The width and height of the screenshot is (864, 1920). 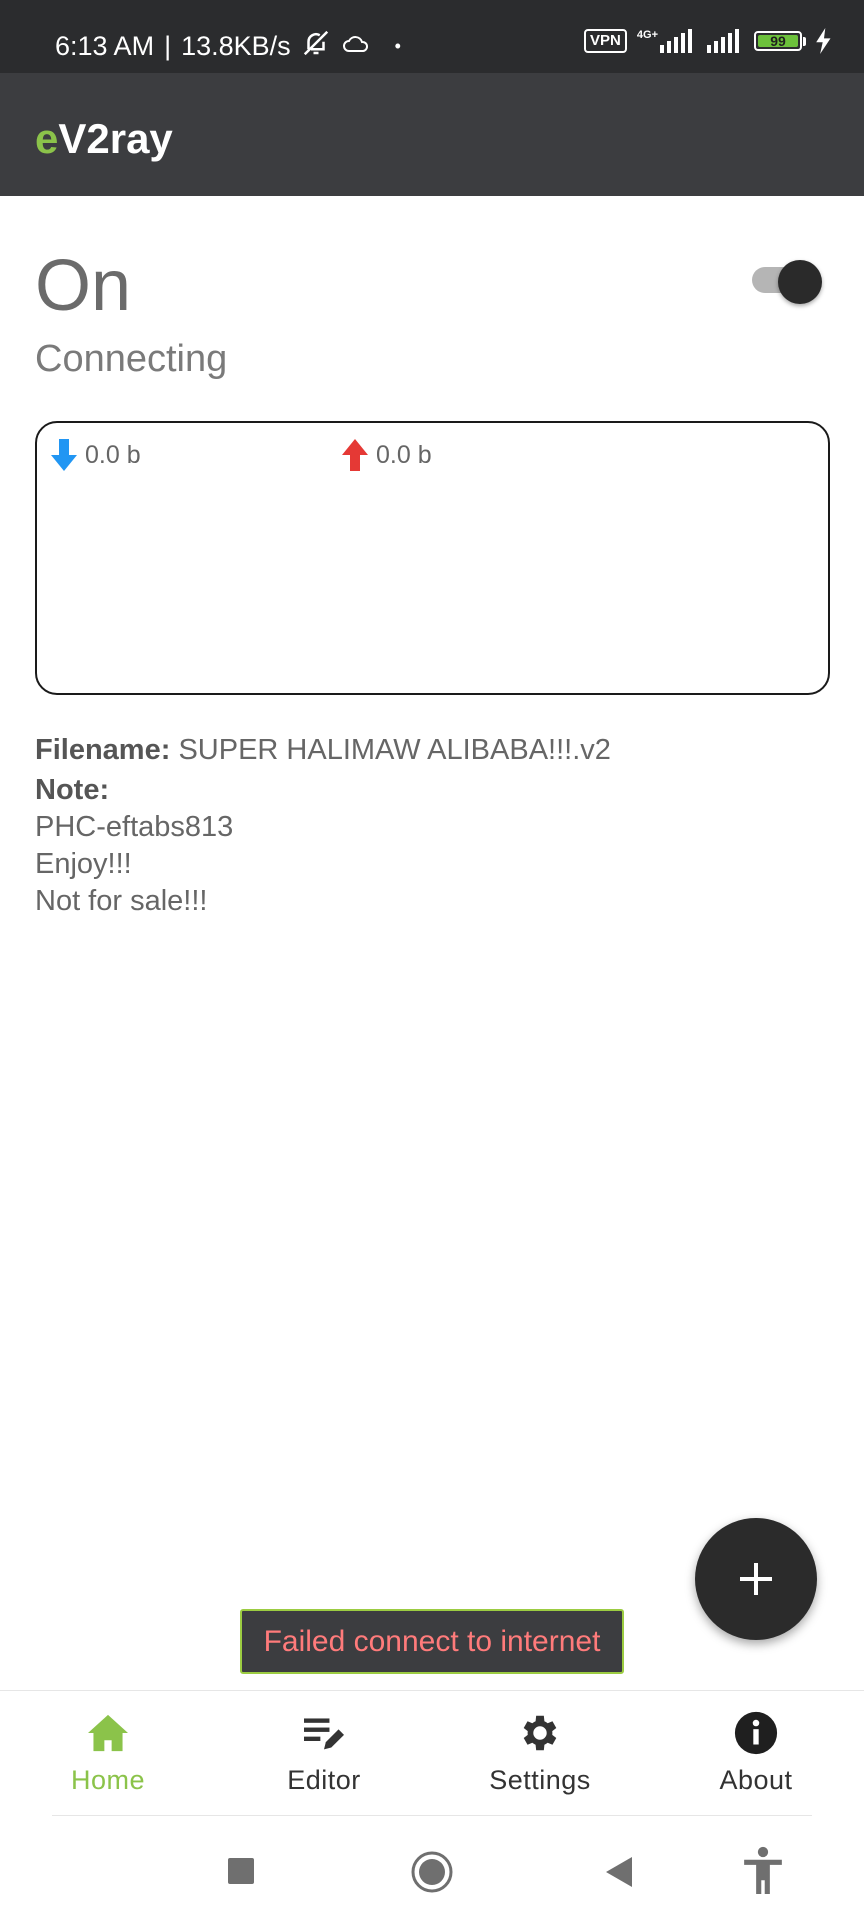 I want to click on nav-editor-label: Editor, so click(x=324, y=1780).